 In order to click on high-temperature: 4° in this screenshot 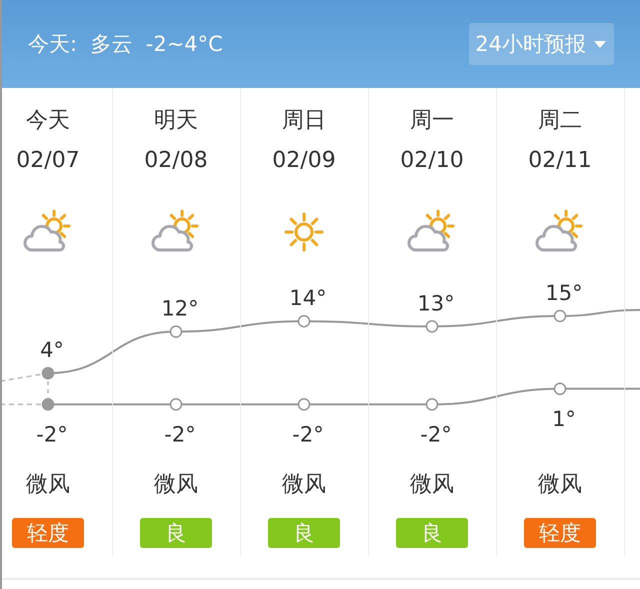, I will do `click(52, 350)`.